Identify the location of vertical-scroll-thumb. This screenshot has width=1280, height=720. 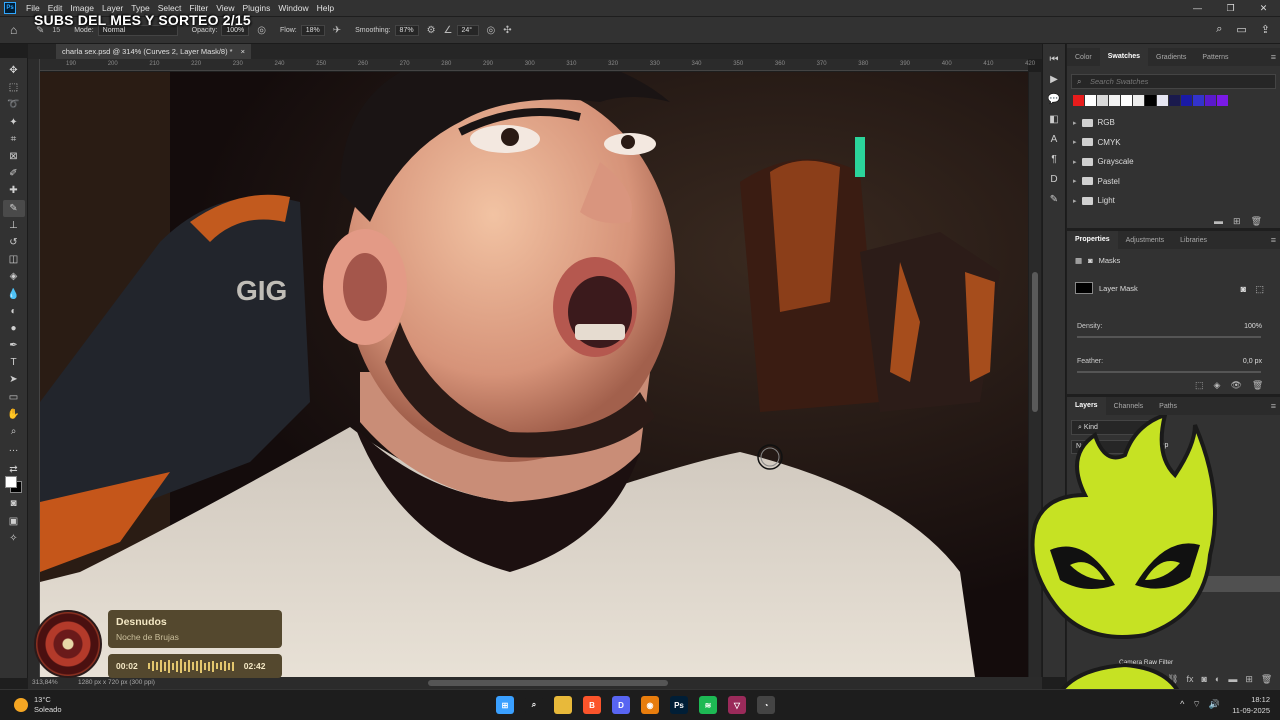
(1035, 342).